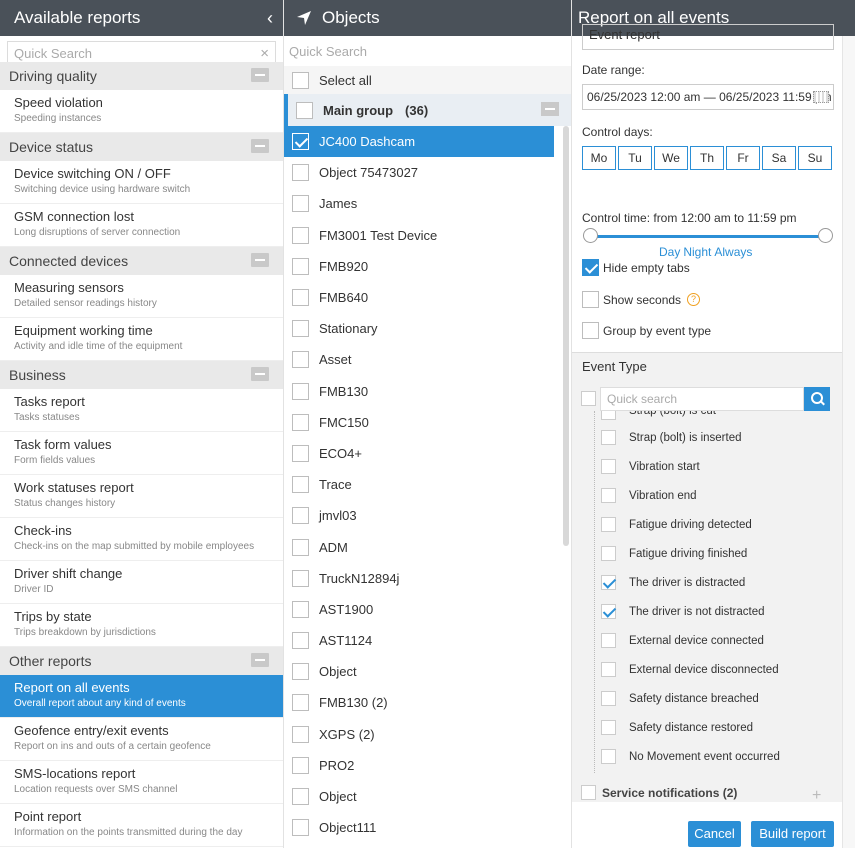 This screenshot has height=848, width=855. What do you see at coordinates (419, 172) in the screenshot?
I see `object-list-item: Object 75473027` at bounding box center [419, 172].